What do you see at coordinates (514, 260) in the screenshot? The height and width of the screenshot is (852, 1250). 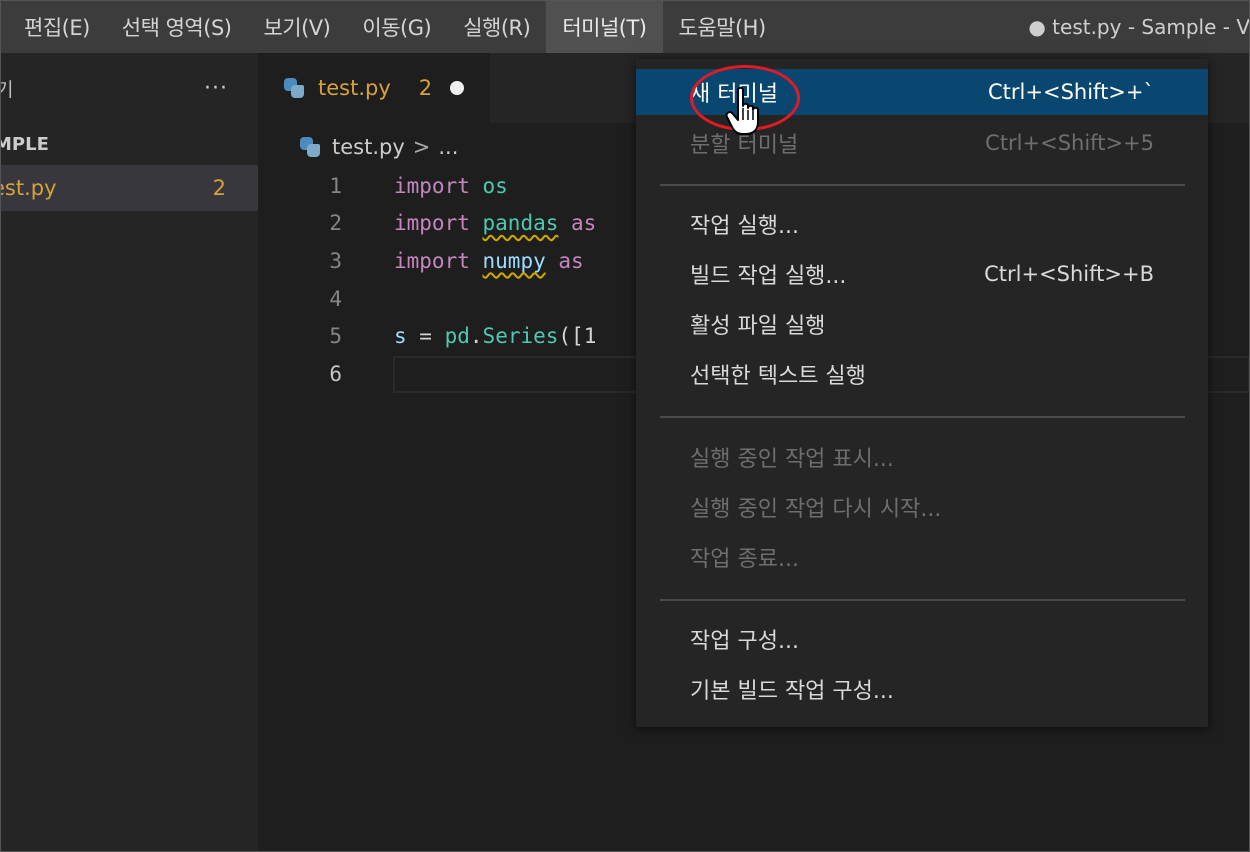 I see `code-token: numpy` at bounding box center [514, 260].